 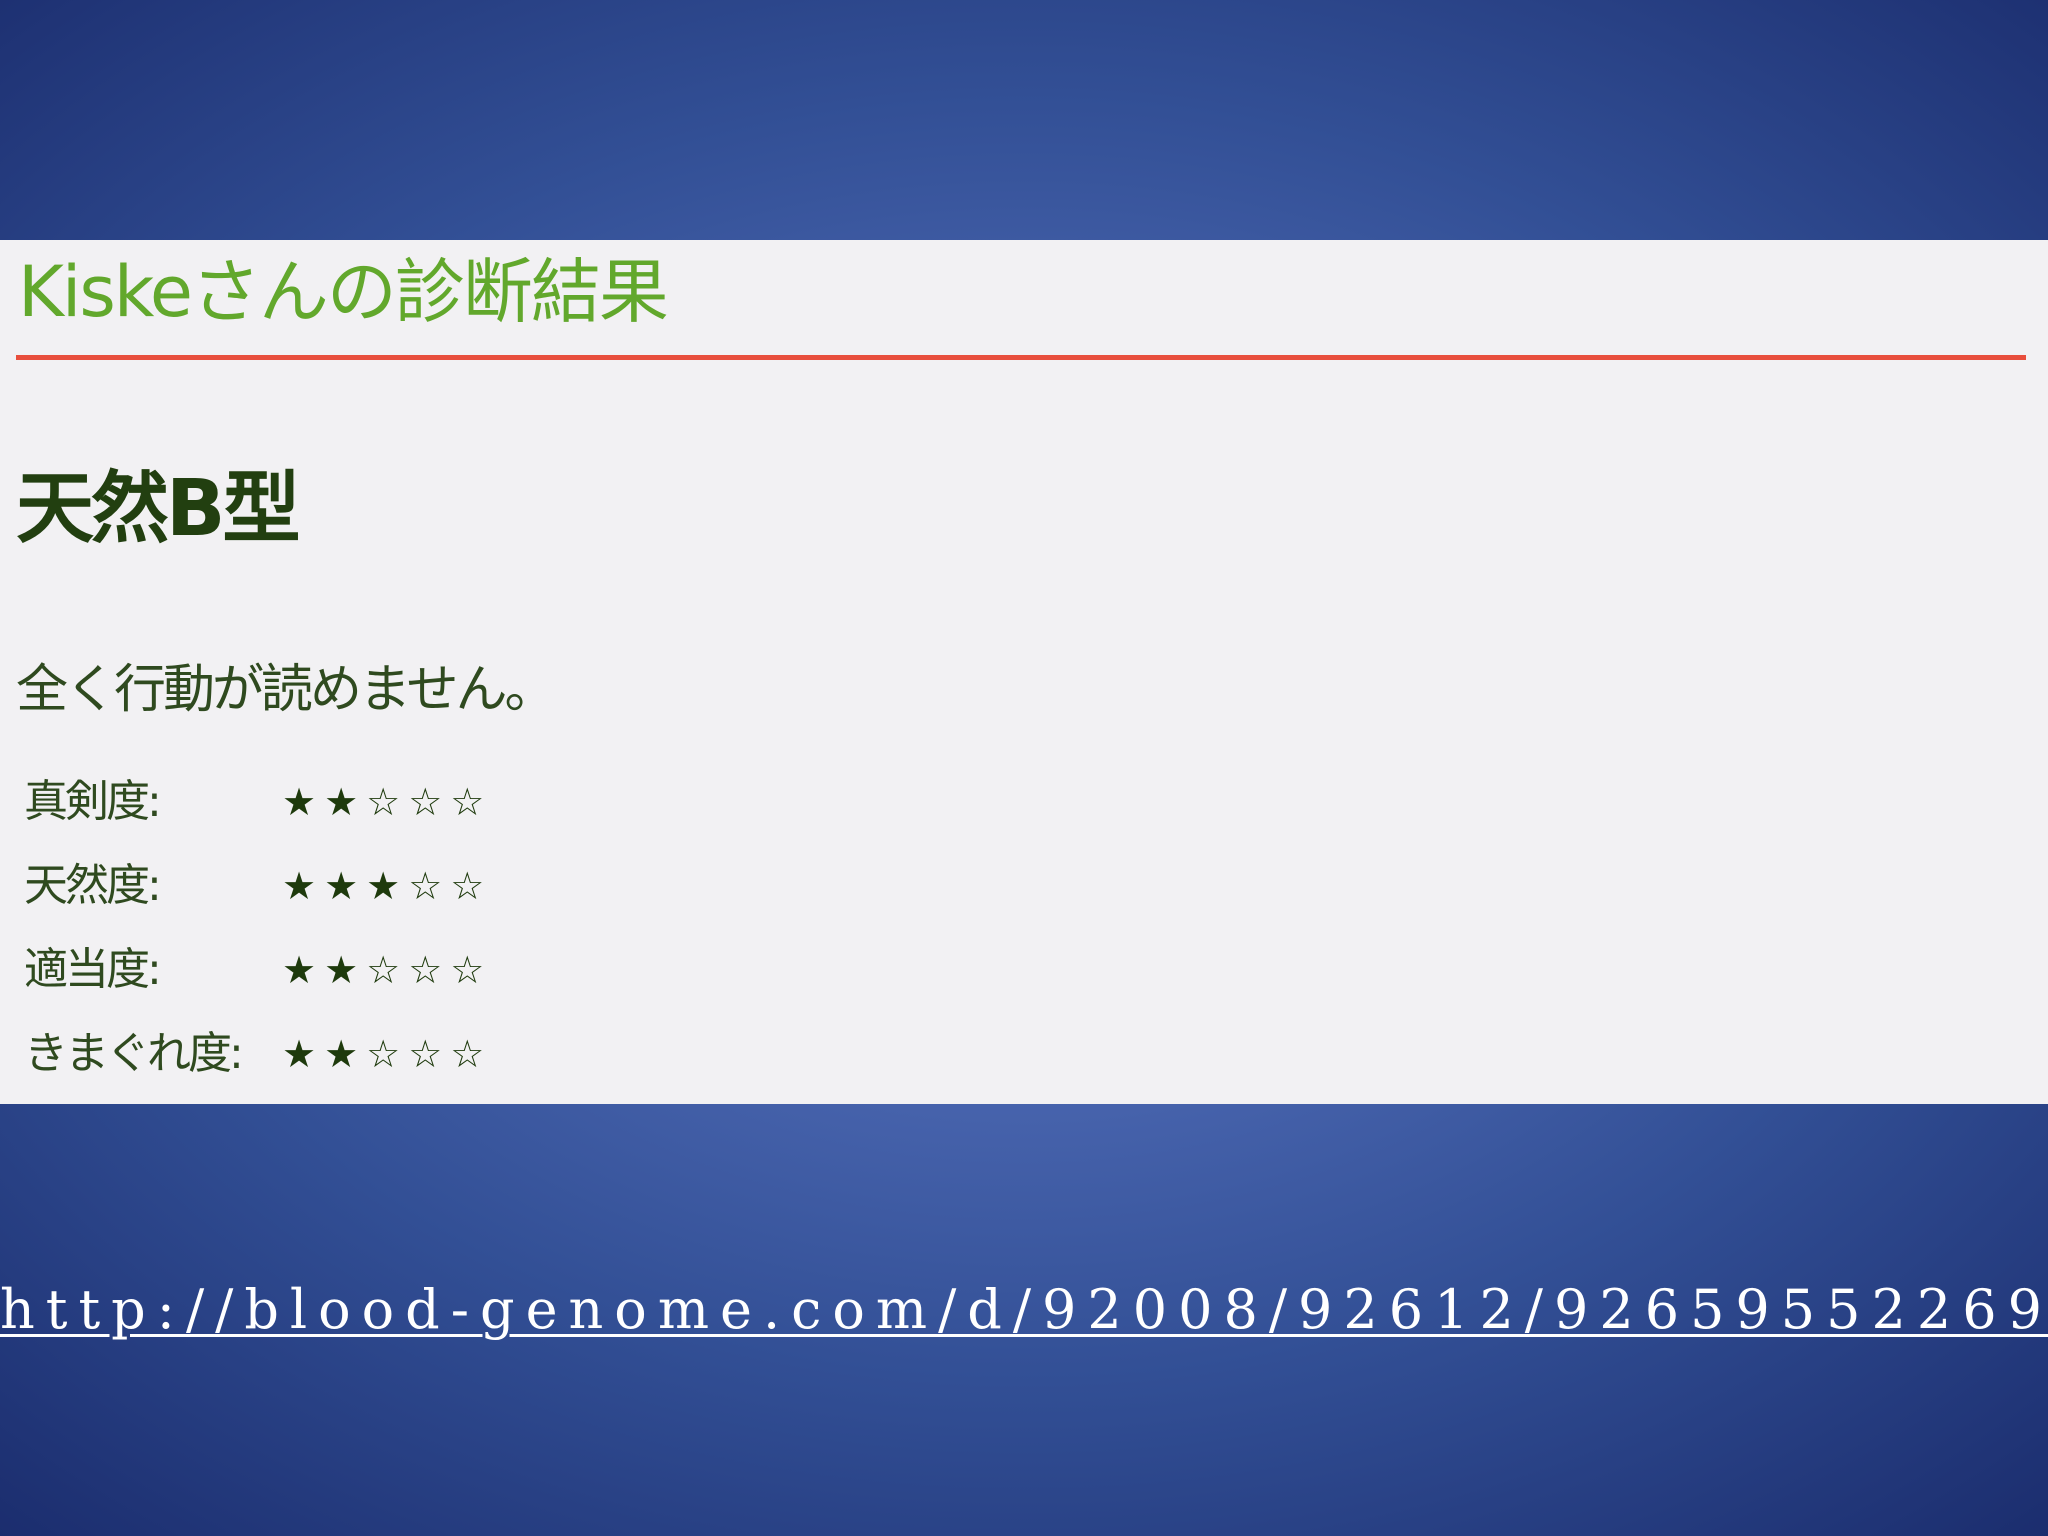 I want to click on rating-label: 適当度:, so click(x=93, y=969).